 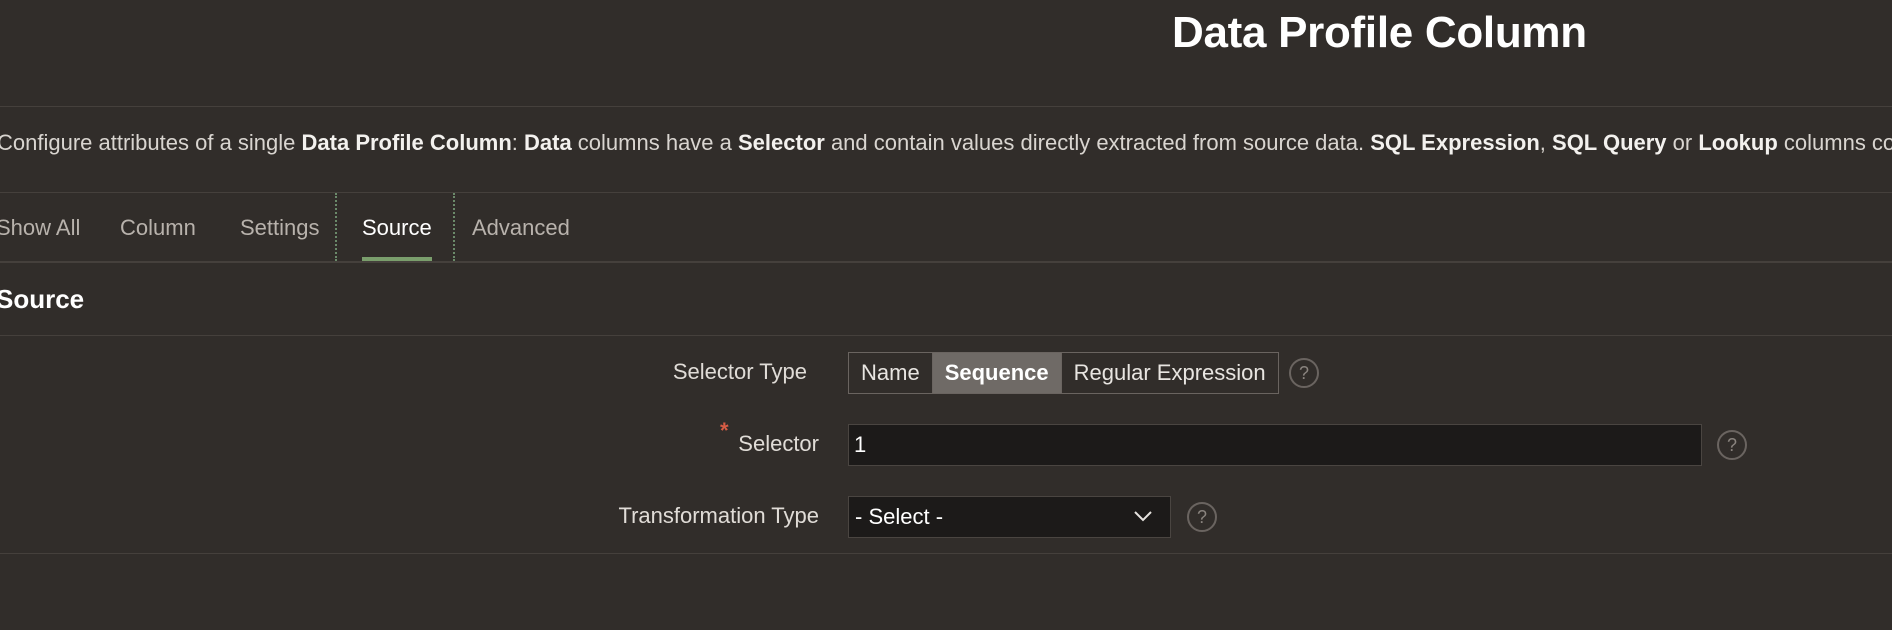 What do you see at coordinates (1275, 445) in the screenshot?
I see `selector-input: 1` at bounding box center [1275, 445].